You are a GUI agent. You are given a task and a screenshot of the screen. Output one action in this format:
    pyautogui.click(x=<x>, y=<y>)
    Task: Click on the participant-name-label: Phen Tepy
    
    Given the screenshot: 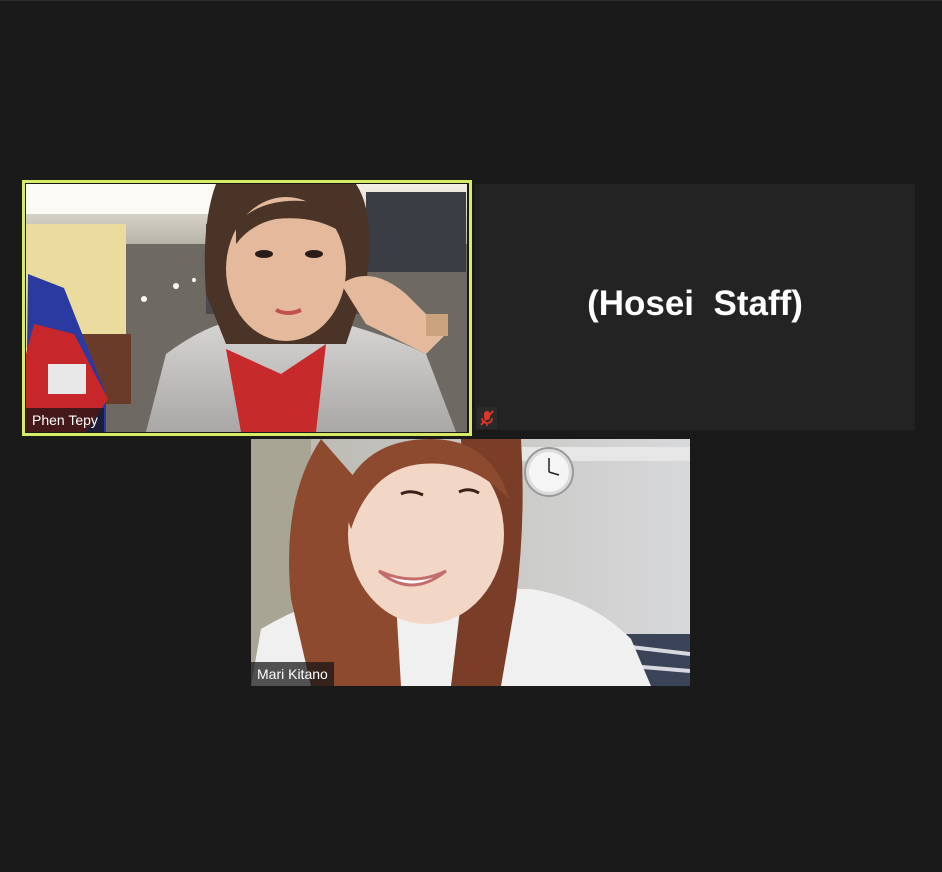 What is the action you would take?
    pyautogui.click(x=65, y=420)
    